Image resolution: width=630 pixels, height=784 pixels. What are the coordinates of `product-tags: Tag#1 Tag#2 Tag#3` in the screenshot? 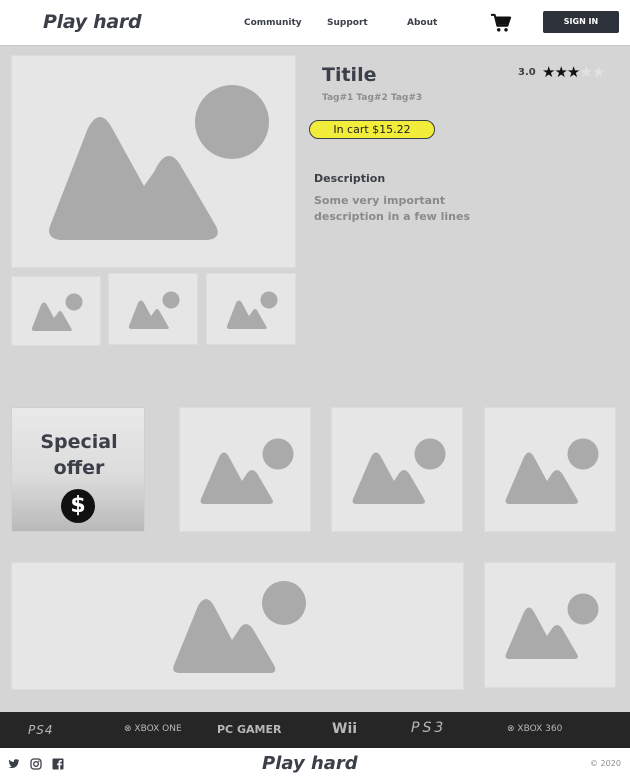 It's located at (372, 98).